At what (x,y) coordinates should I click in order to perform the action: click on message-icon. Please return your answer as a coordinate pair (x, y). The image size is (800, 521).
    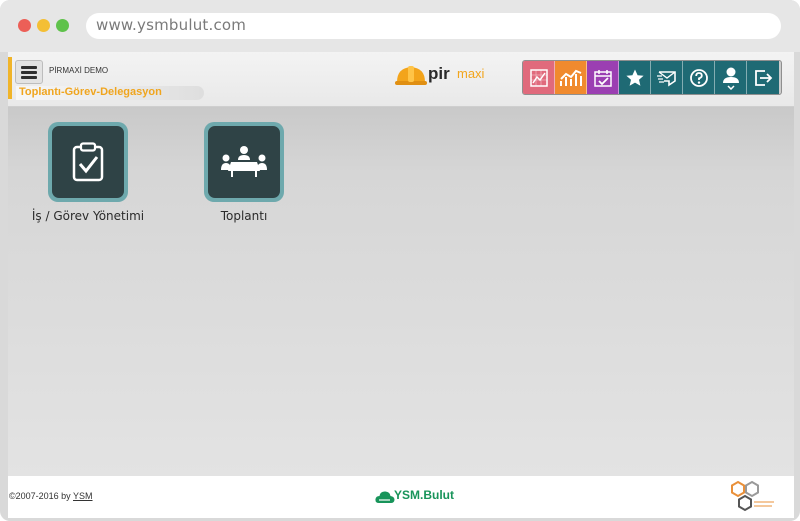
    Looking at the image, I should click on (666, 78).